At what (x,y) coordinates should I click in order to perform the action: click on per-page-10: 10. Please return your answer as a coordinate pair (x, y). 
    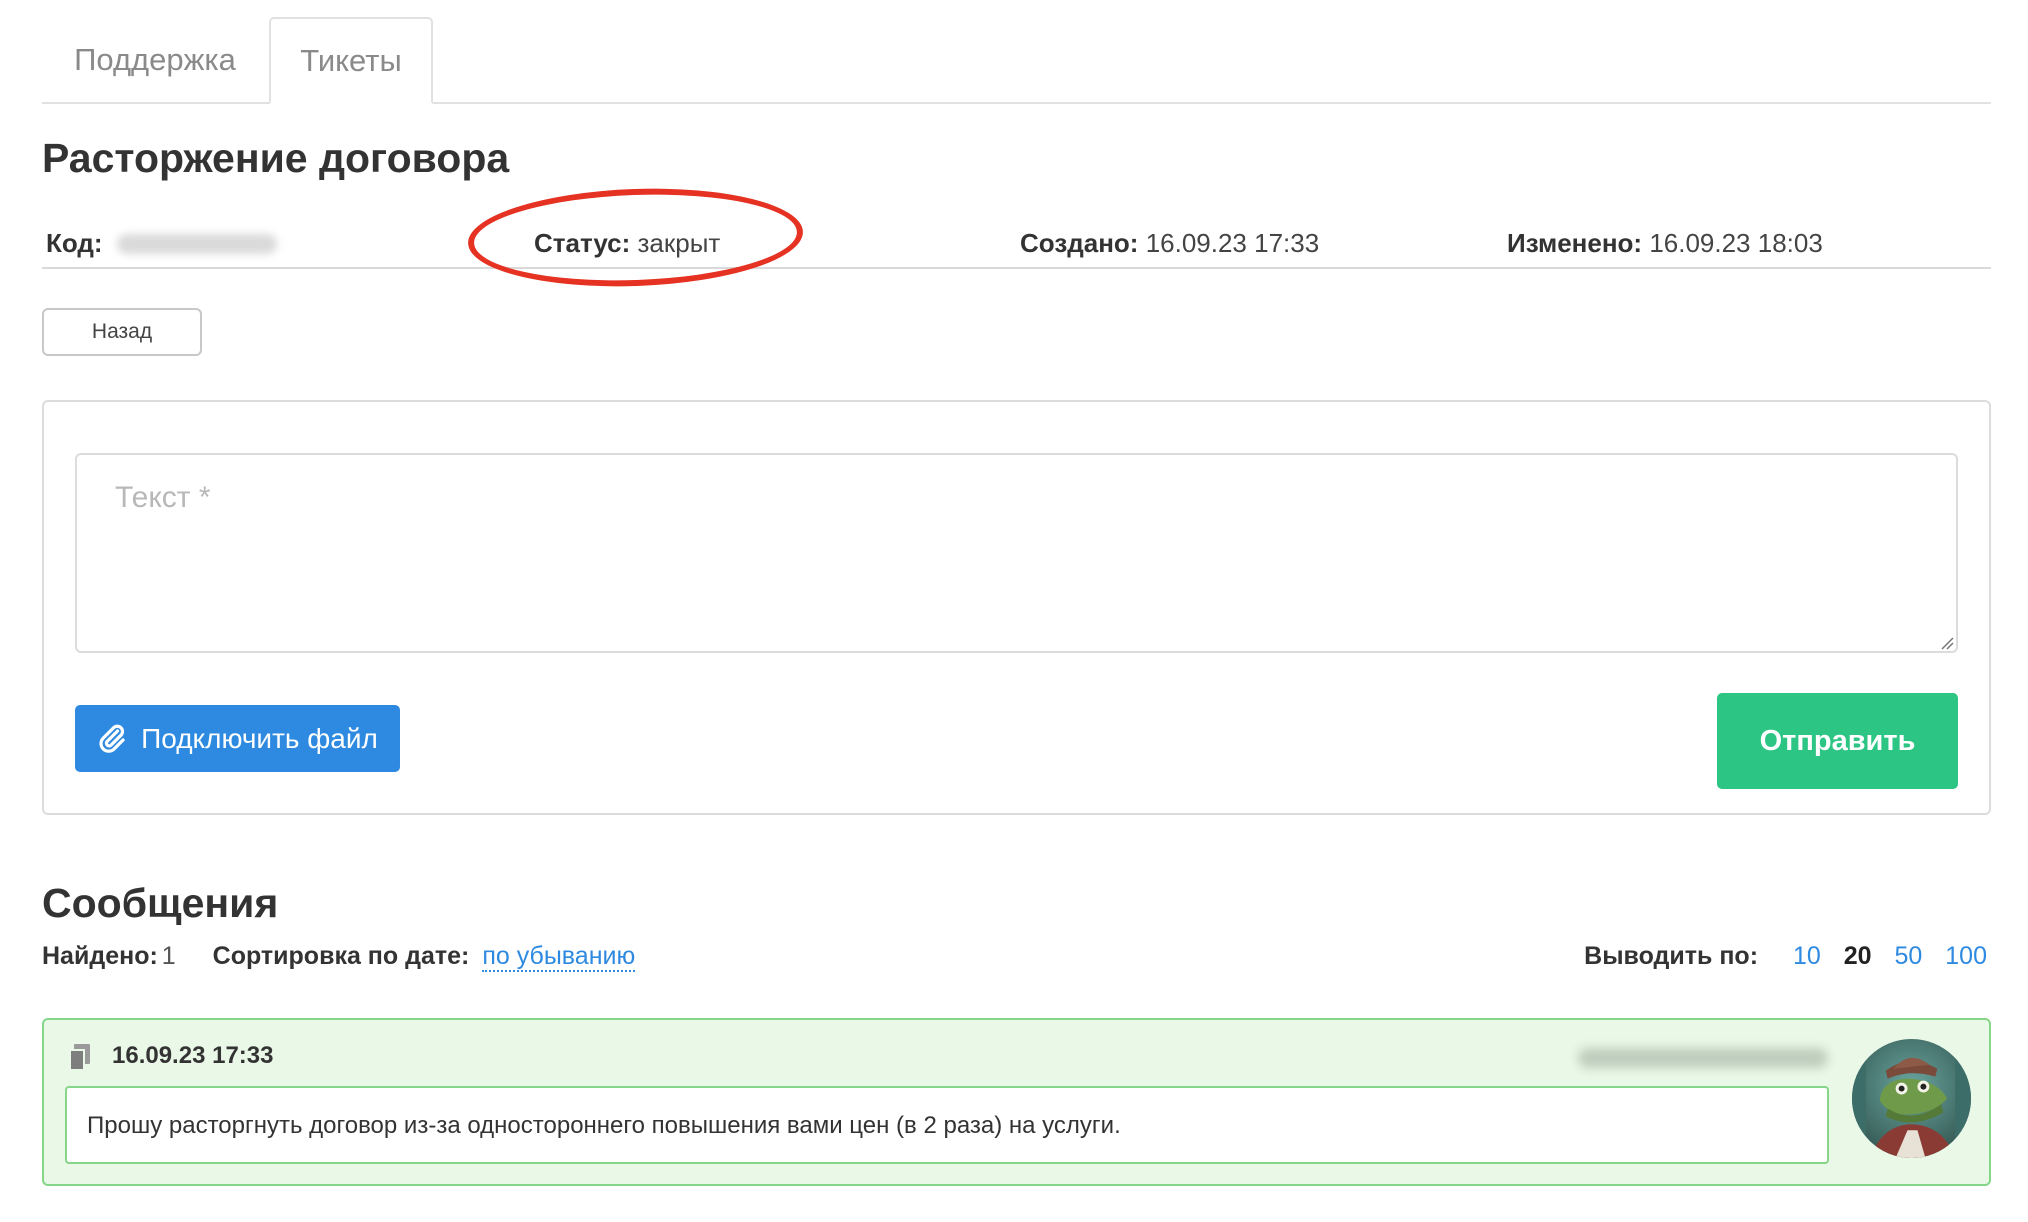
    Looking at the image, I should click on (1807, 956).